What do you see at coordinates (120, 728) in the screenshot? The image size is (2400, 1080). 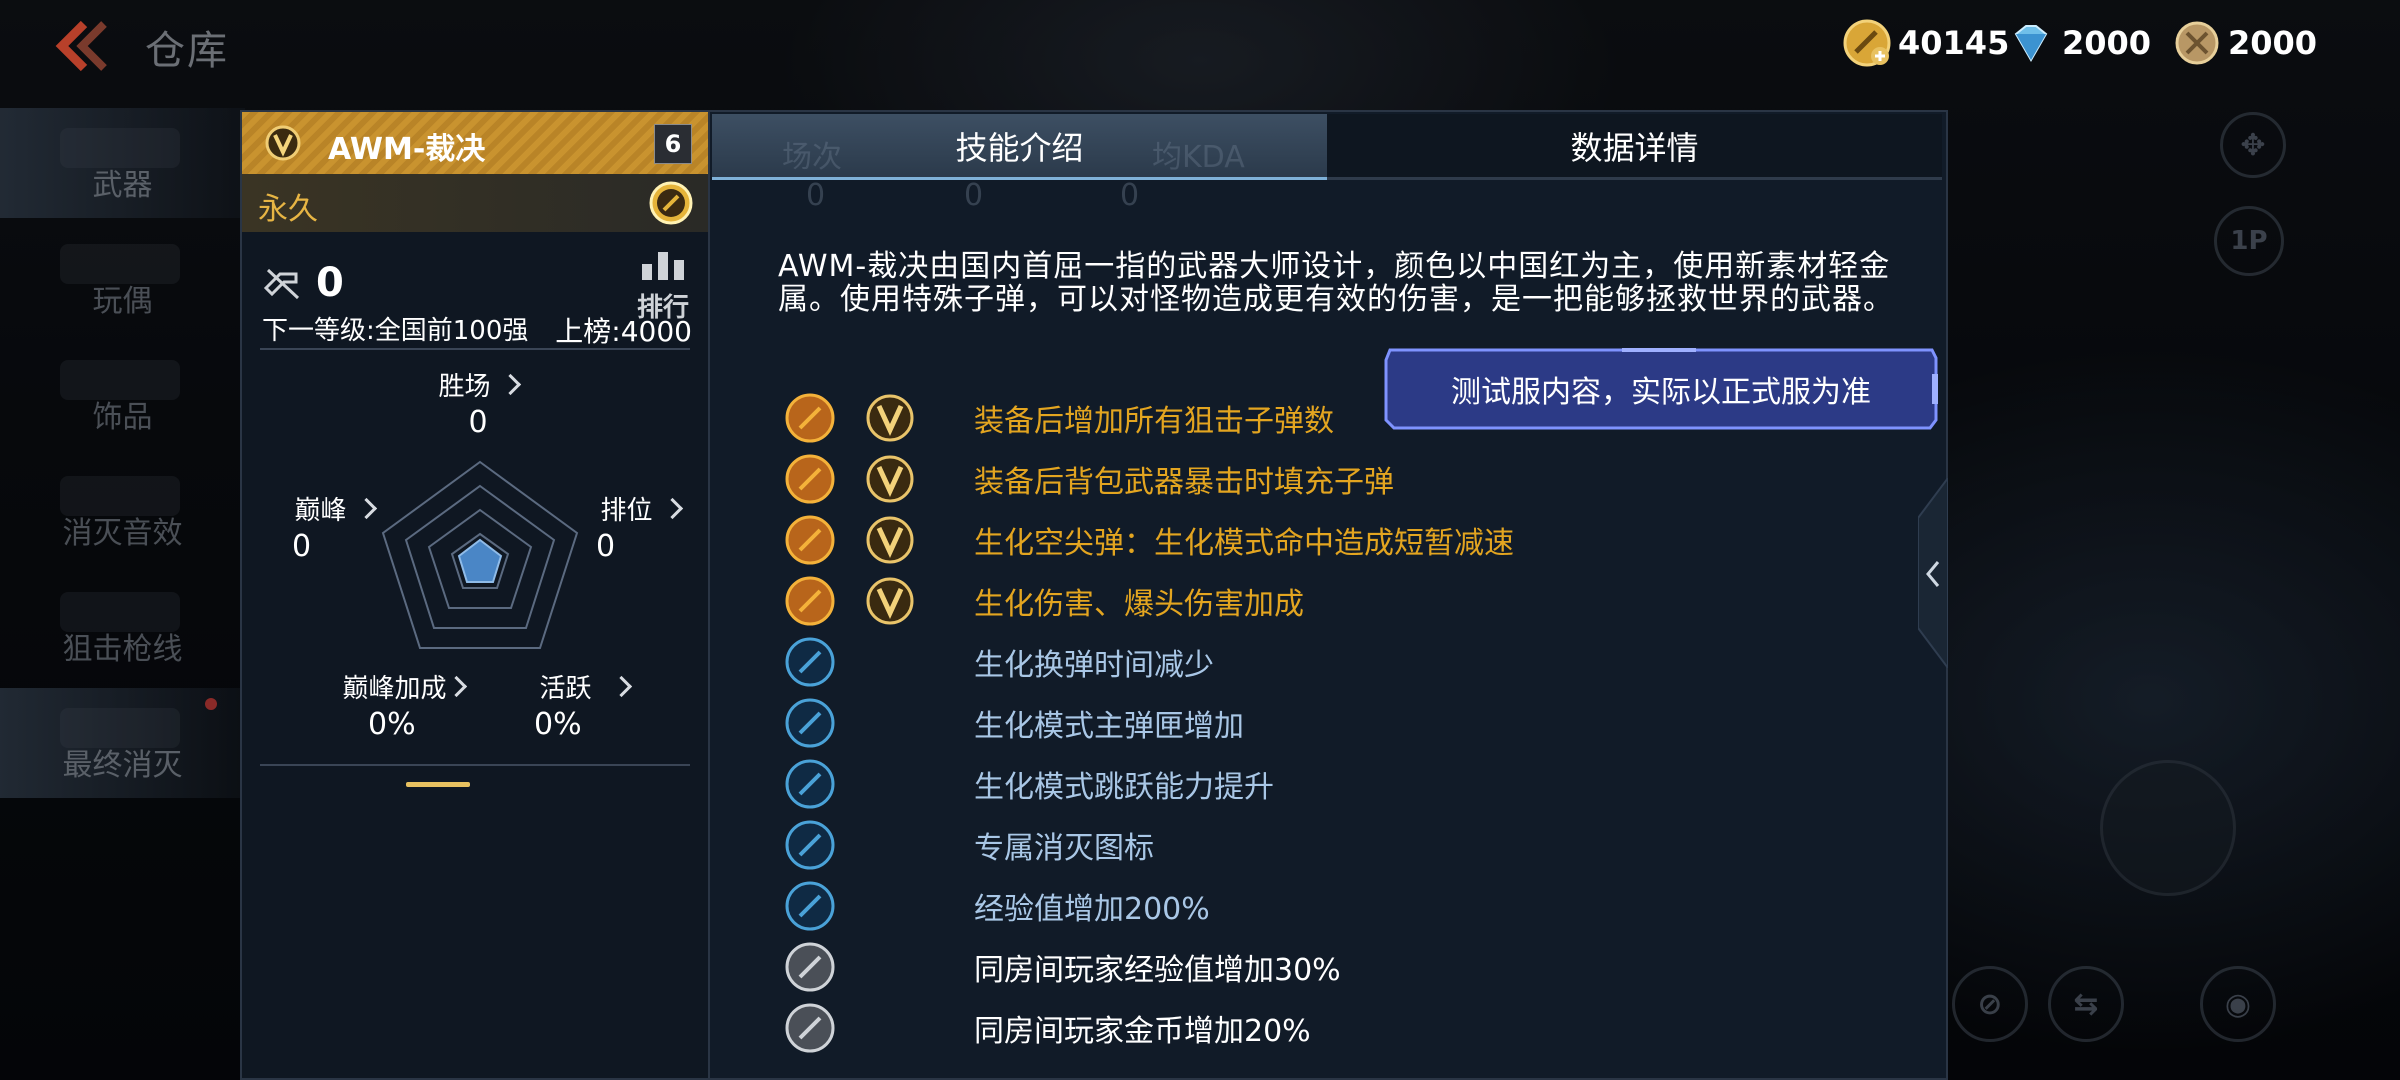 I see `helmet-icon` at bounding box center [120, 728].